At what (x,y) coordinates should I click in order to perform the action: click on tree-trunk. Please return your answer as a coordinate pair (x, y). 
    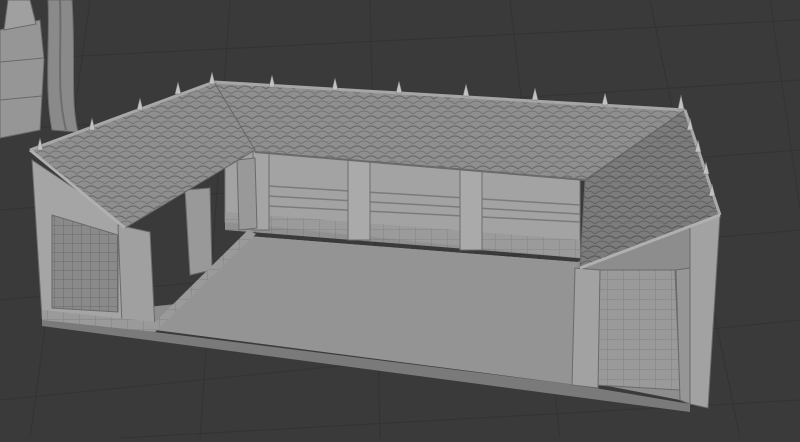
    Looking at the image, I should click on (63, 66).